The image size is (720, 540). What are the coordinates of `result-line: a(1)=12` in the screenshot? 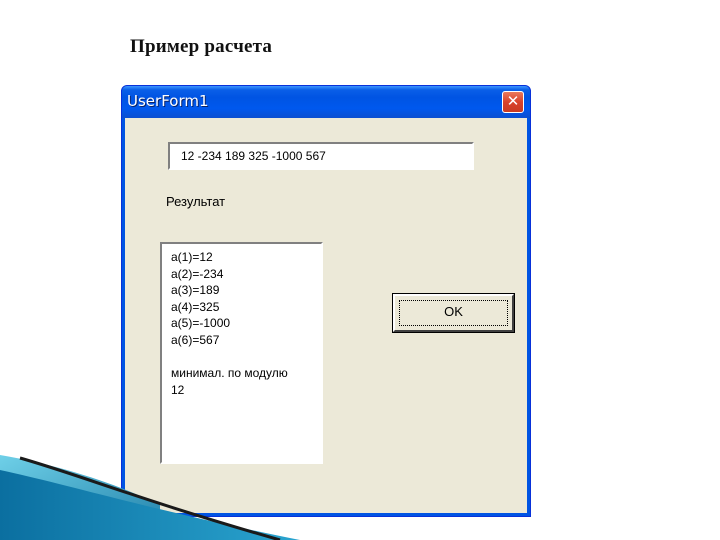 It's located at (192, 257).